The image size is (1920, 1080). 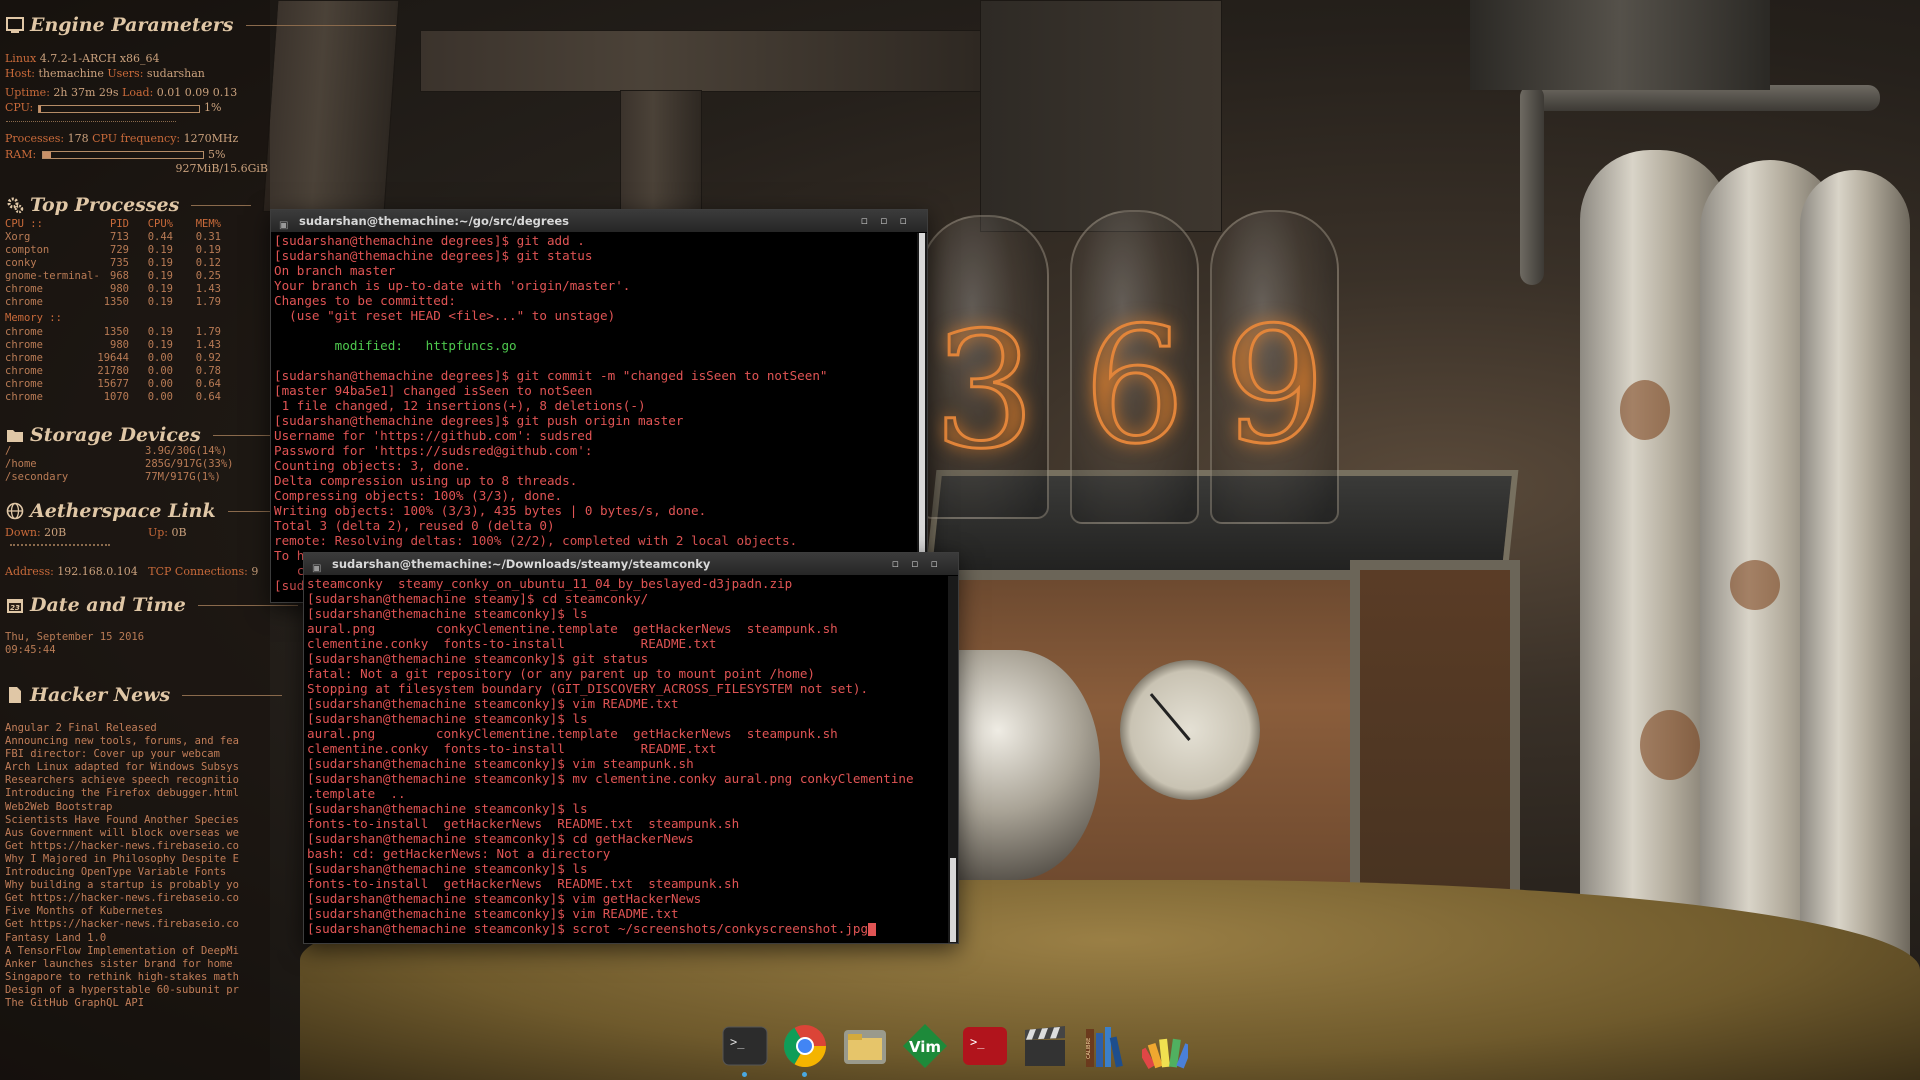 What do you see at coordinates (136, 793) in the screenshot?
I see `news-item: Introducing the Firefox debugger.html` at bounding box center [136, 793].